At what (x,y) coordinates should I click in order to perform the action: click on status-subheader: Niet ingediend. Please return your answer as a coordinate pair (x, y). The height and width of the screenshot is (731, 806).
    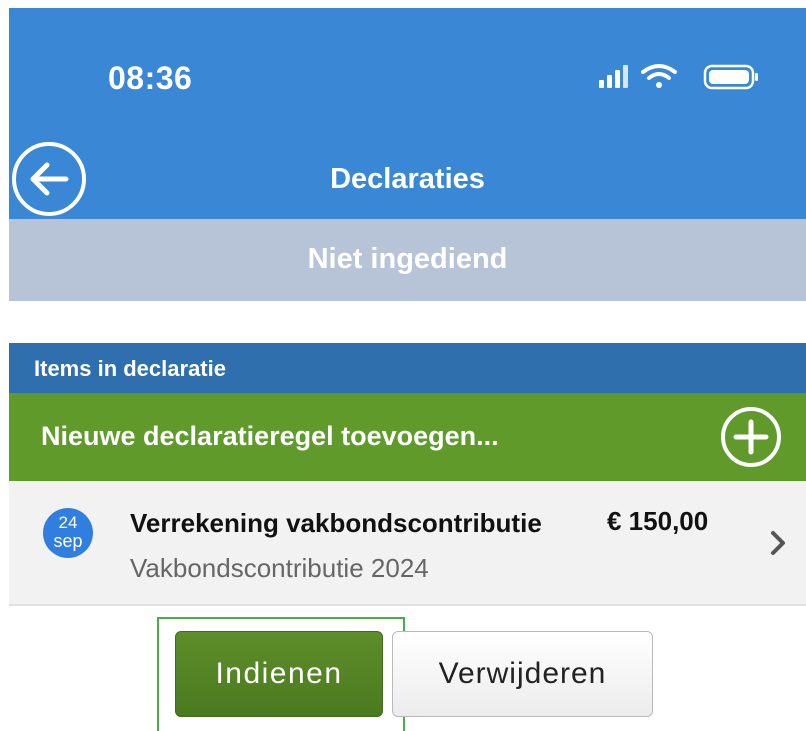
    Looking at the image, I should click on (407, 260).